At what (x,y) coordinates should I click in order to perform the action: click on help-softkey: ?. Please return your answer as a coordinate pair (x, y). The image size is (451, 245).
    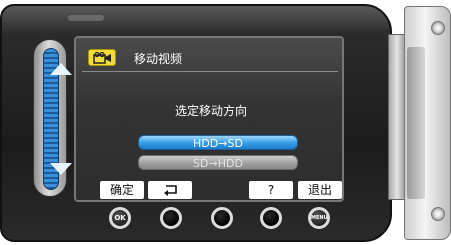
    Looking at the image, I should click on (271, 190).